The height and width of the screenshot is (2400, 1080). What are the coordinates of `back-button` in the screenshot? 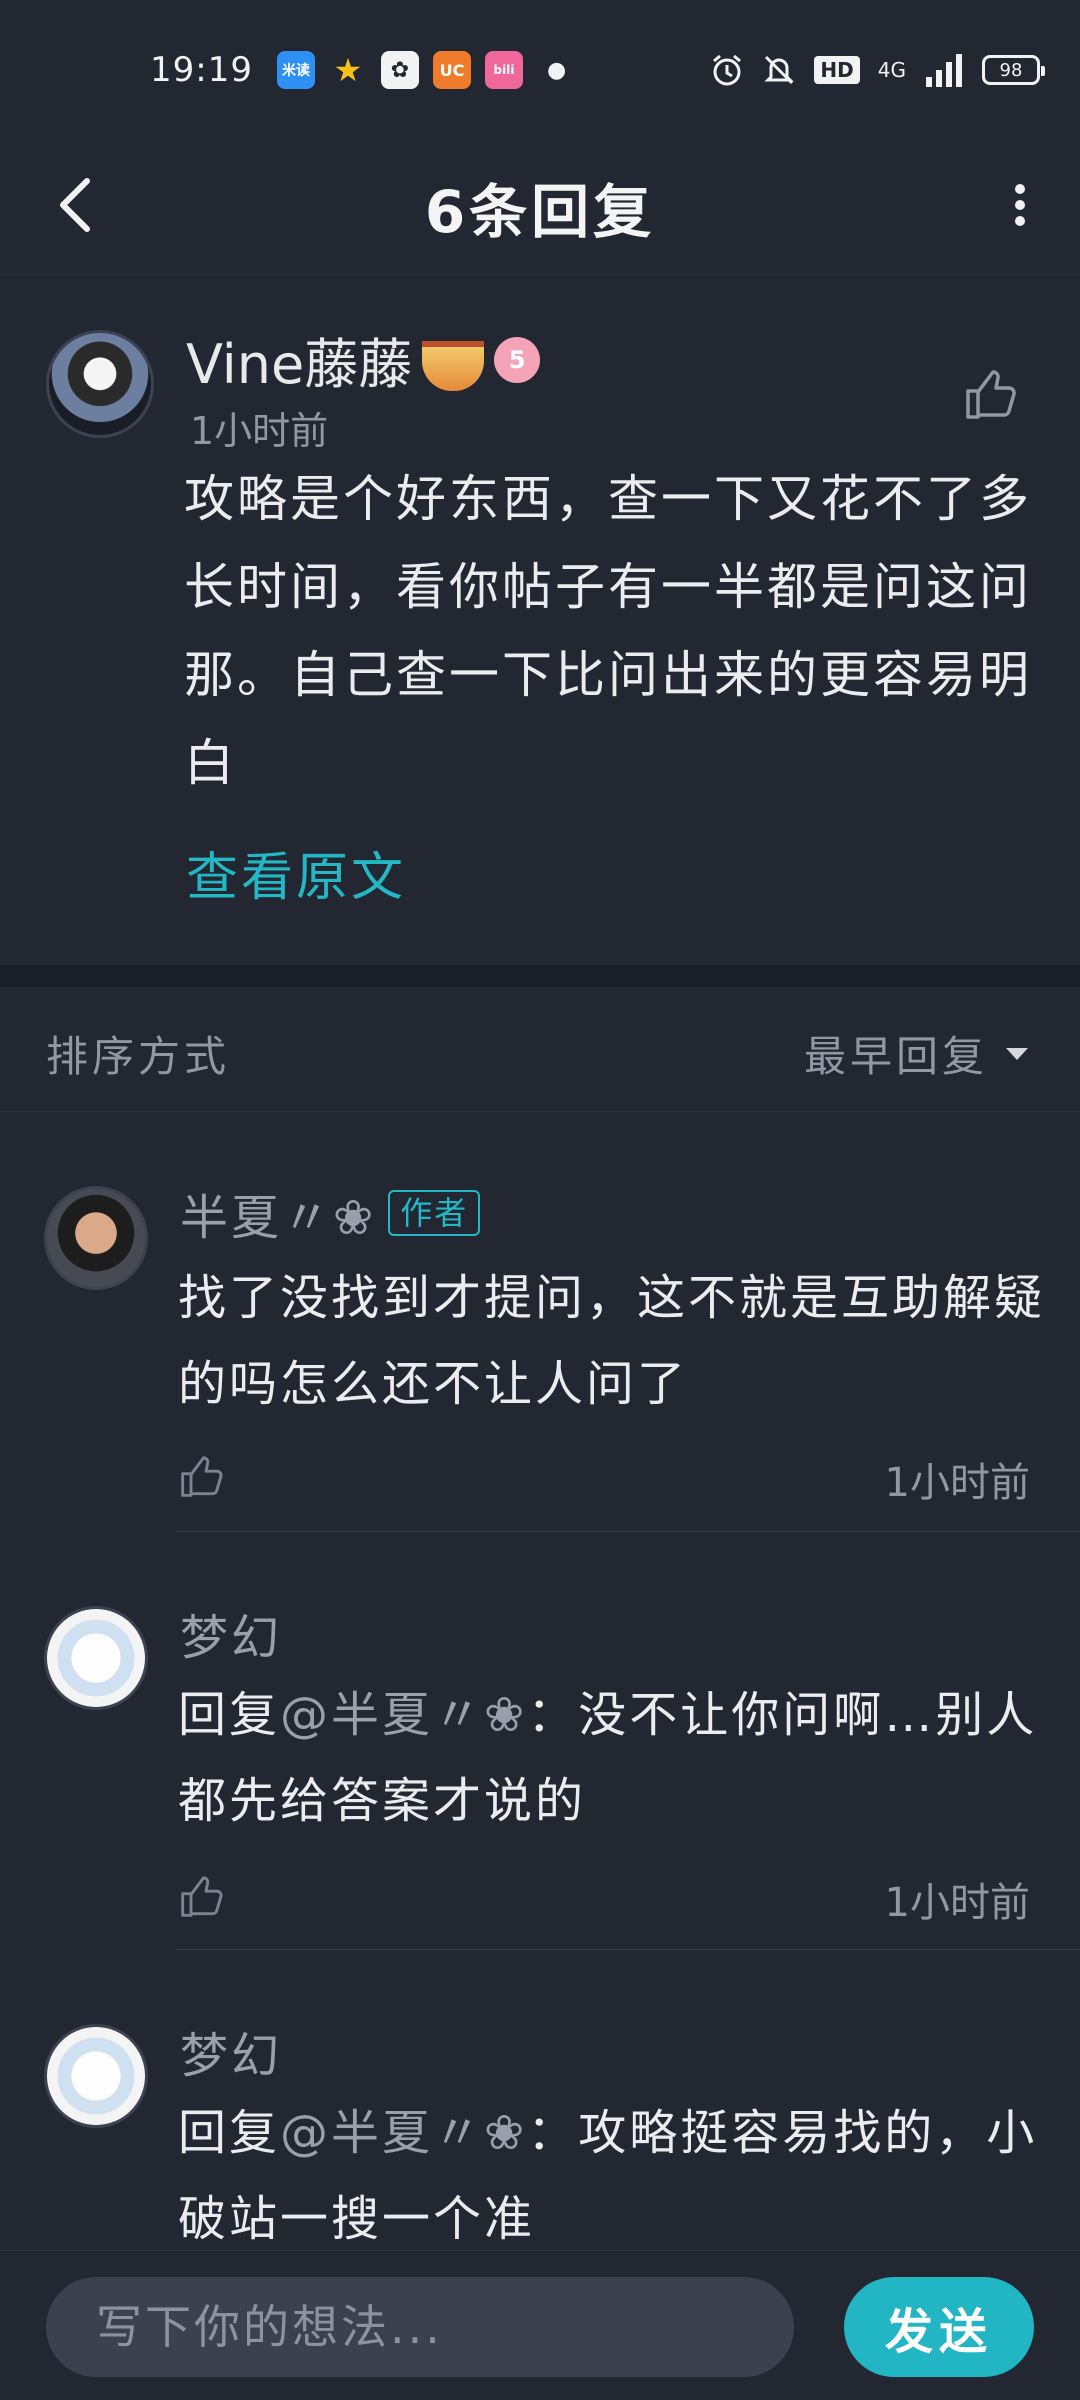 It's located at (75, 205).